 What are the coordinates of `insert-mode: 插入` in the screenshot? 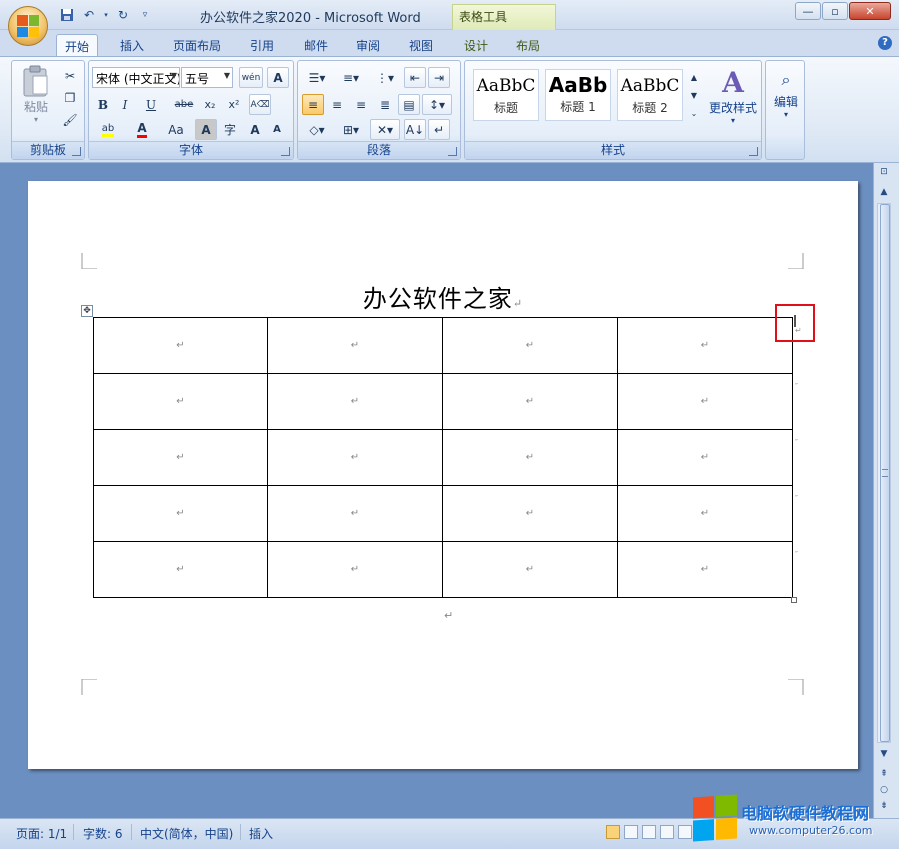 It's located at (261, 833).